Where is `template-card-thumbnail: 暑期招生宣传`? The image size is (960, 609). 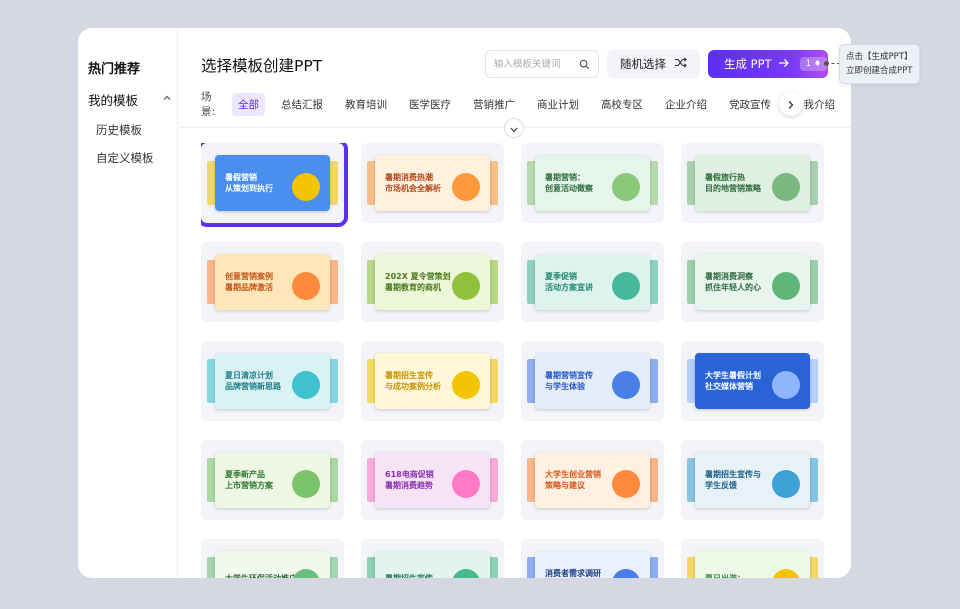
template-card-thumbnail: 暑期招生宣传 is located at coordinates (432, 564).